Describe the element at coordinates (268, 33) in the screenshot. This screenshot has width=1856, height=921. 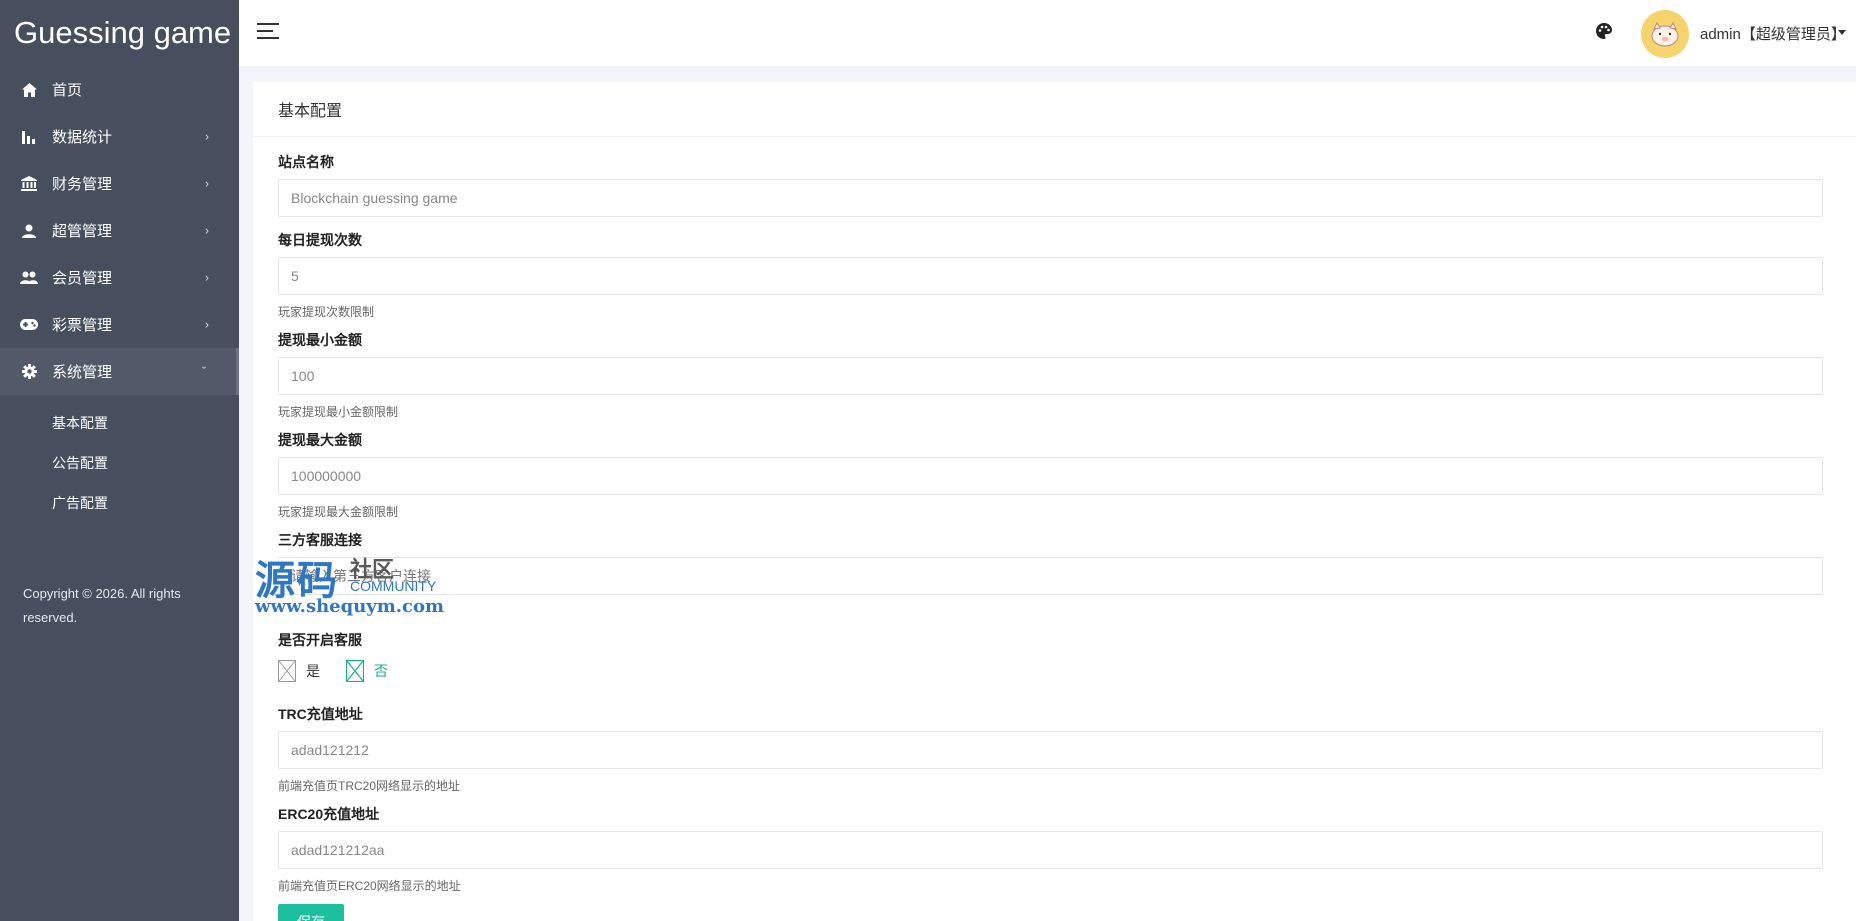
I see `hamburger-menu-icon` at that location.